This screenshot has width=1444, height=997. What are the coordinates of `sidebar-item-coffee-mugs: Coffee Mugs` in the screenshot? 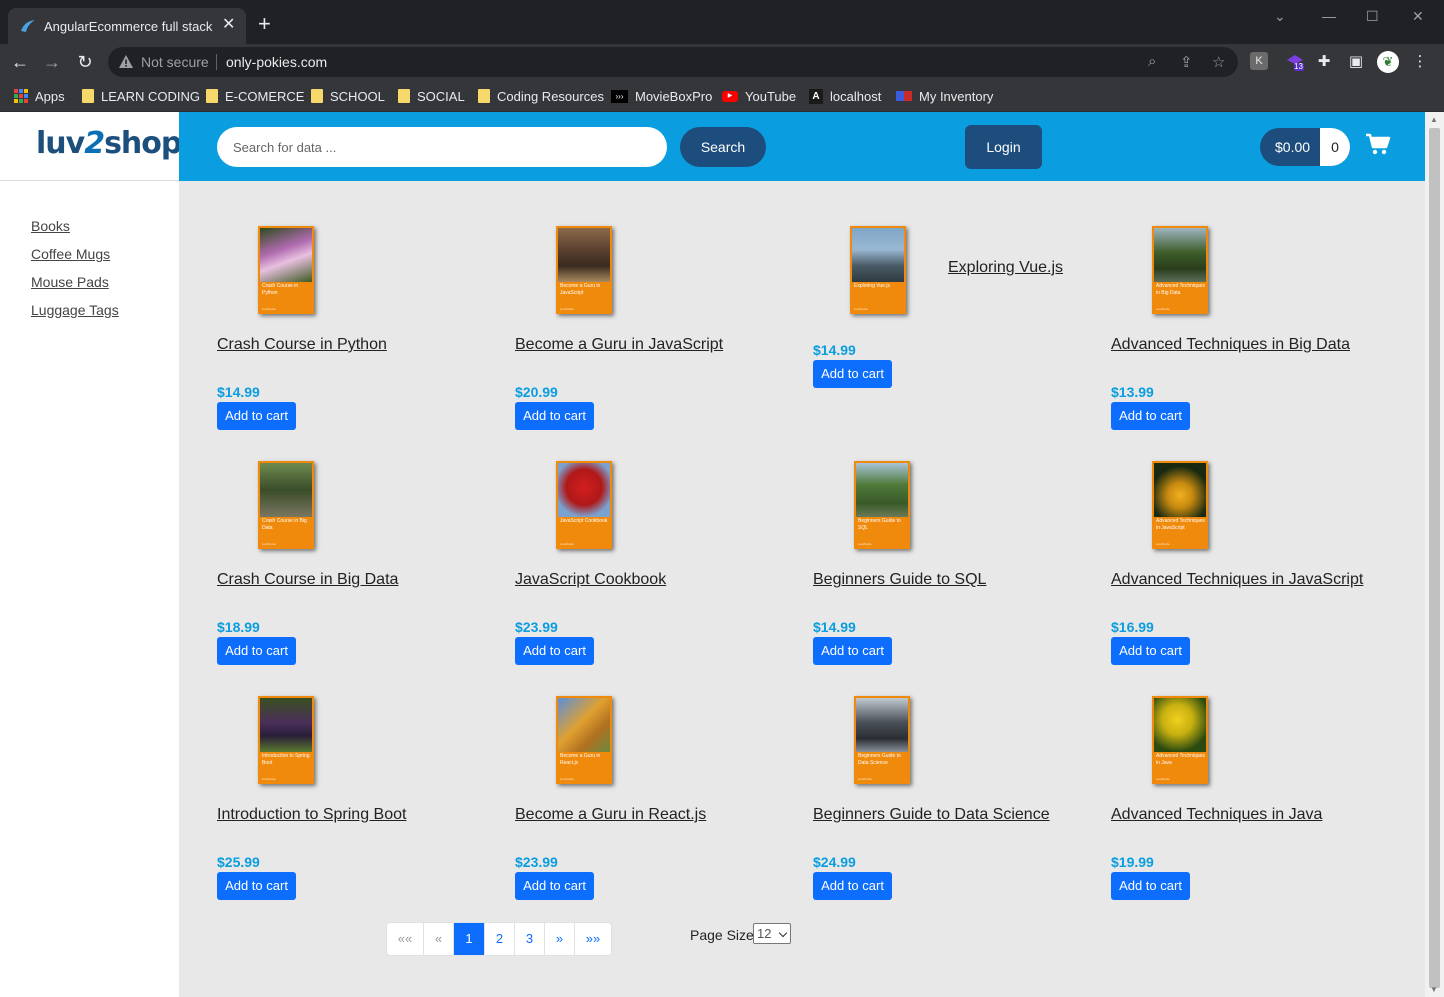 It's located at (75, 254).